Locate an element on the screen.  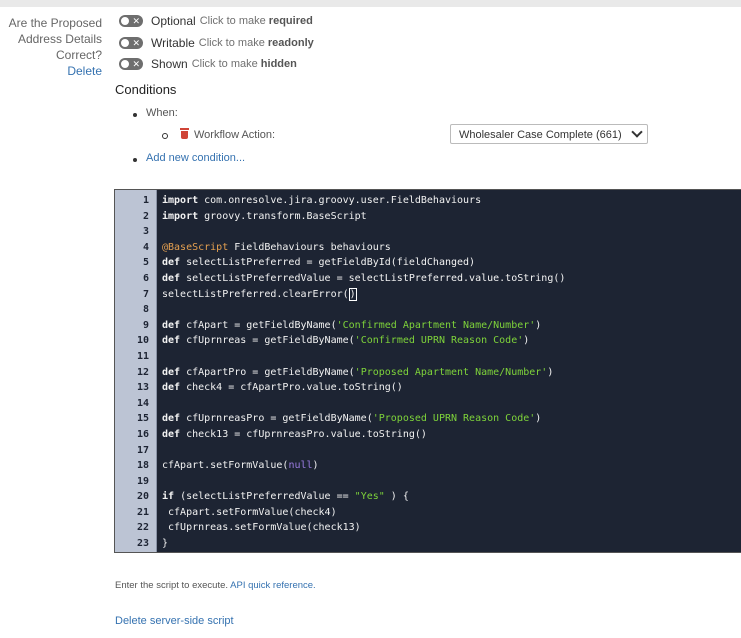
toggle-shown: ✕ Shown Click to make hidden is located at coordinates (208, 64).